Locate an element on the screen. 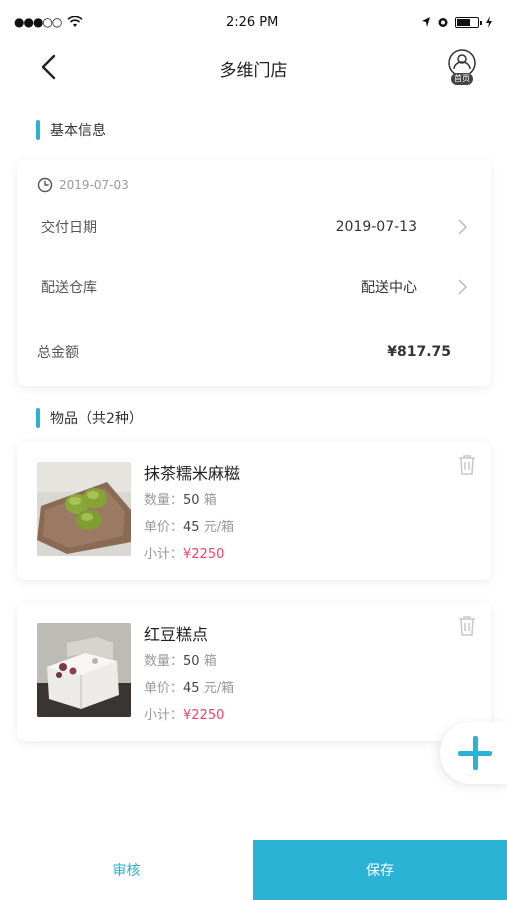  item-card: 抹茶糯米麻糍 数量：50 箱 单价：45 元/箱 小计：¥2250 is located at coordinates (254, 511).